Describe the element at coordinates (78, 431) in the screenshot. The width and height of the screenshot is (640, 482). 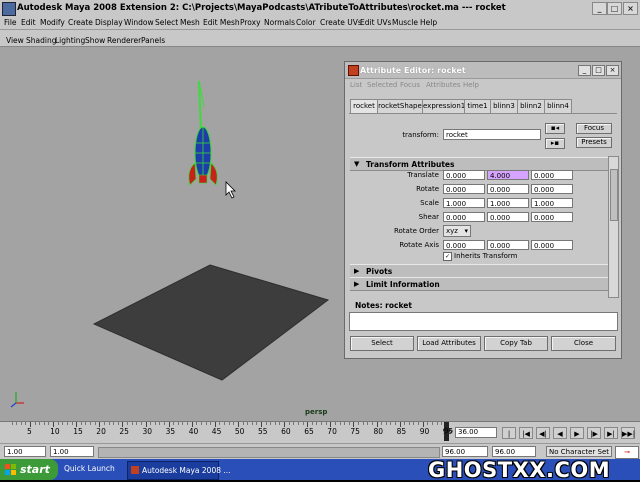
I see `timeline-tick-label: 15` at that location.